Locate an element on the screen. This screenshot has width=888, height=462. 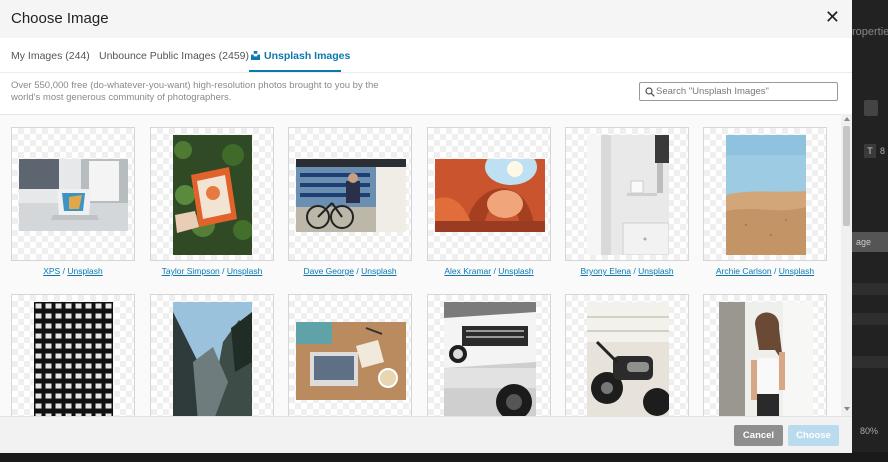
image-grid-scrollbar is located at coordinates (846, 265).